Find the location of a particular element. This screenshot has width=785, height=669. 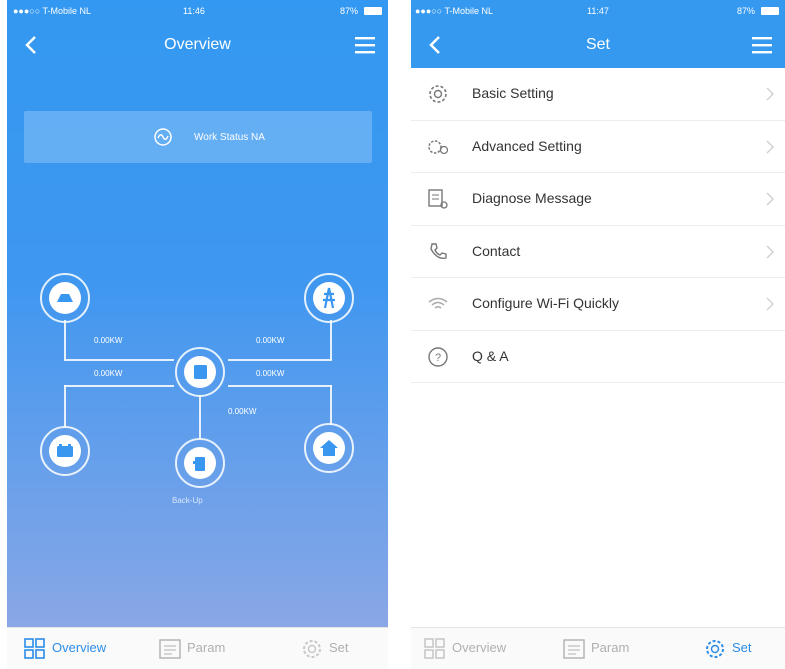

inverter-icon is located at coordinates (200, 372).